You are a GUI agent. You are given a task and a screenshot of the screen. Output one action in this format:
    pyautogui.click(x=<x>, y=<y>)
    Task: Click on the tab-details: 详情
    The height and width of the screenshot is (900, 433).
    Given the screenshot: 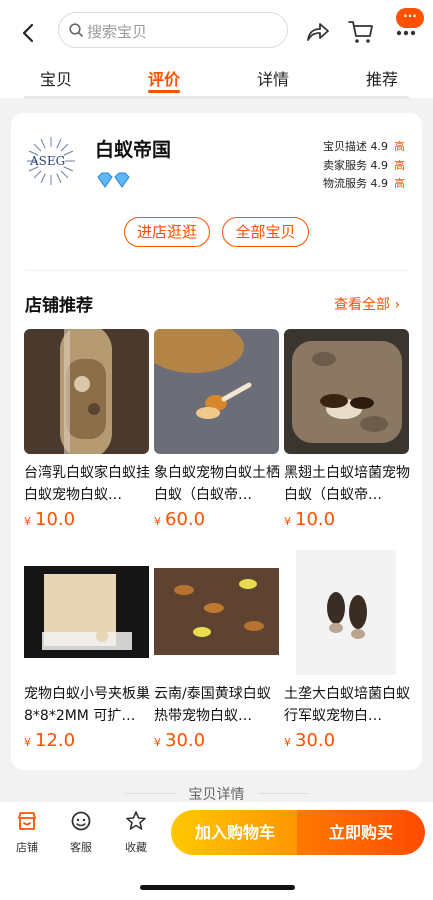 What is the action you would take?
    pyautogui.click(x=273, y=78)
    